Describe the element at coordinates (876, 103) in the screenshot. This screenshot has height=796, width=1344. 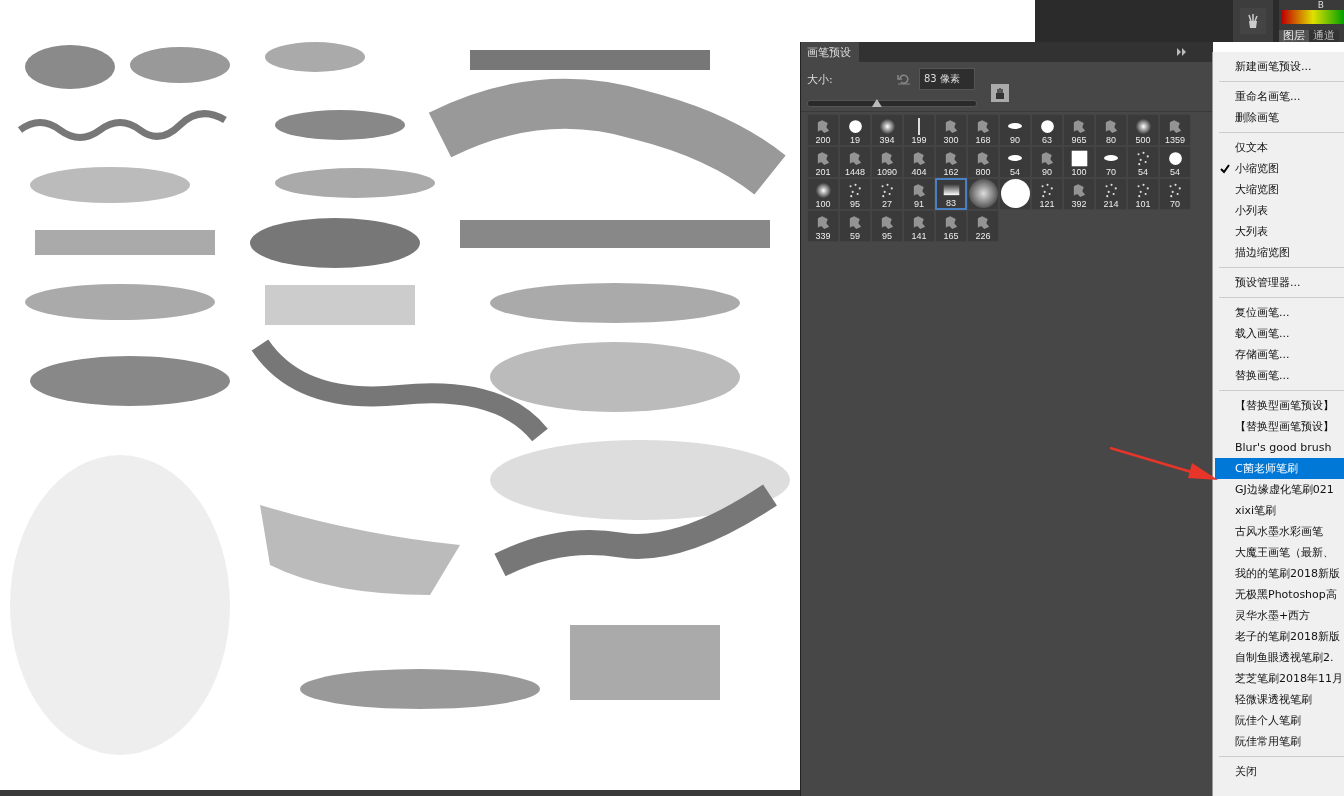
I see `slider-thumb` at that location.